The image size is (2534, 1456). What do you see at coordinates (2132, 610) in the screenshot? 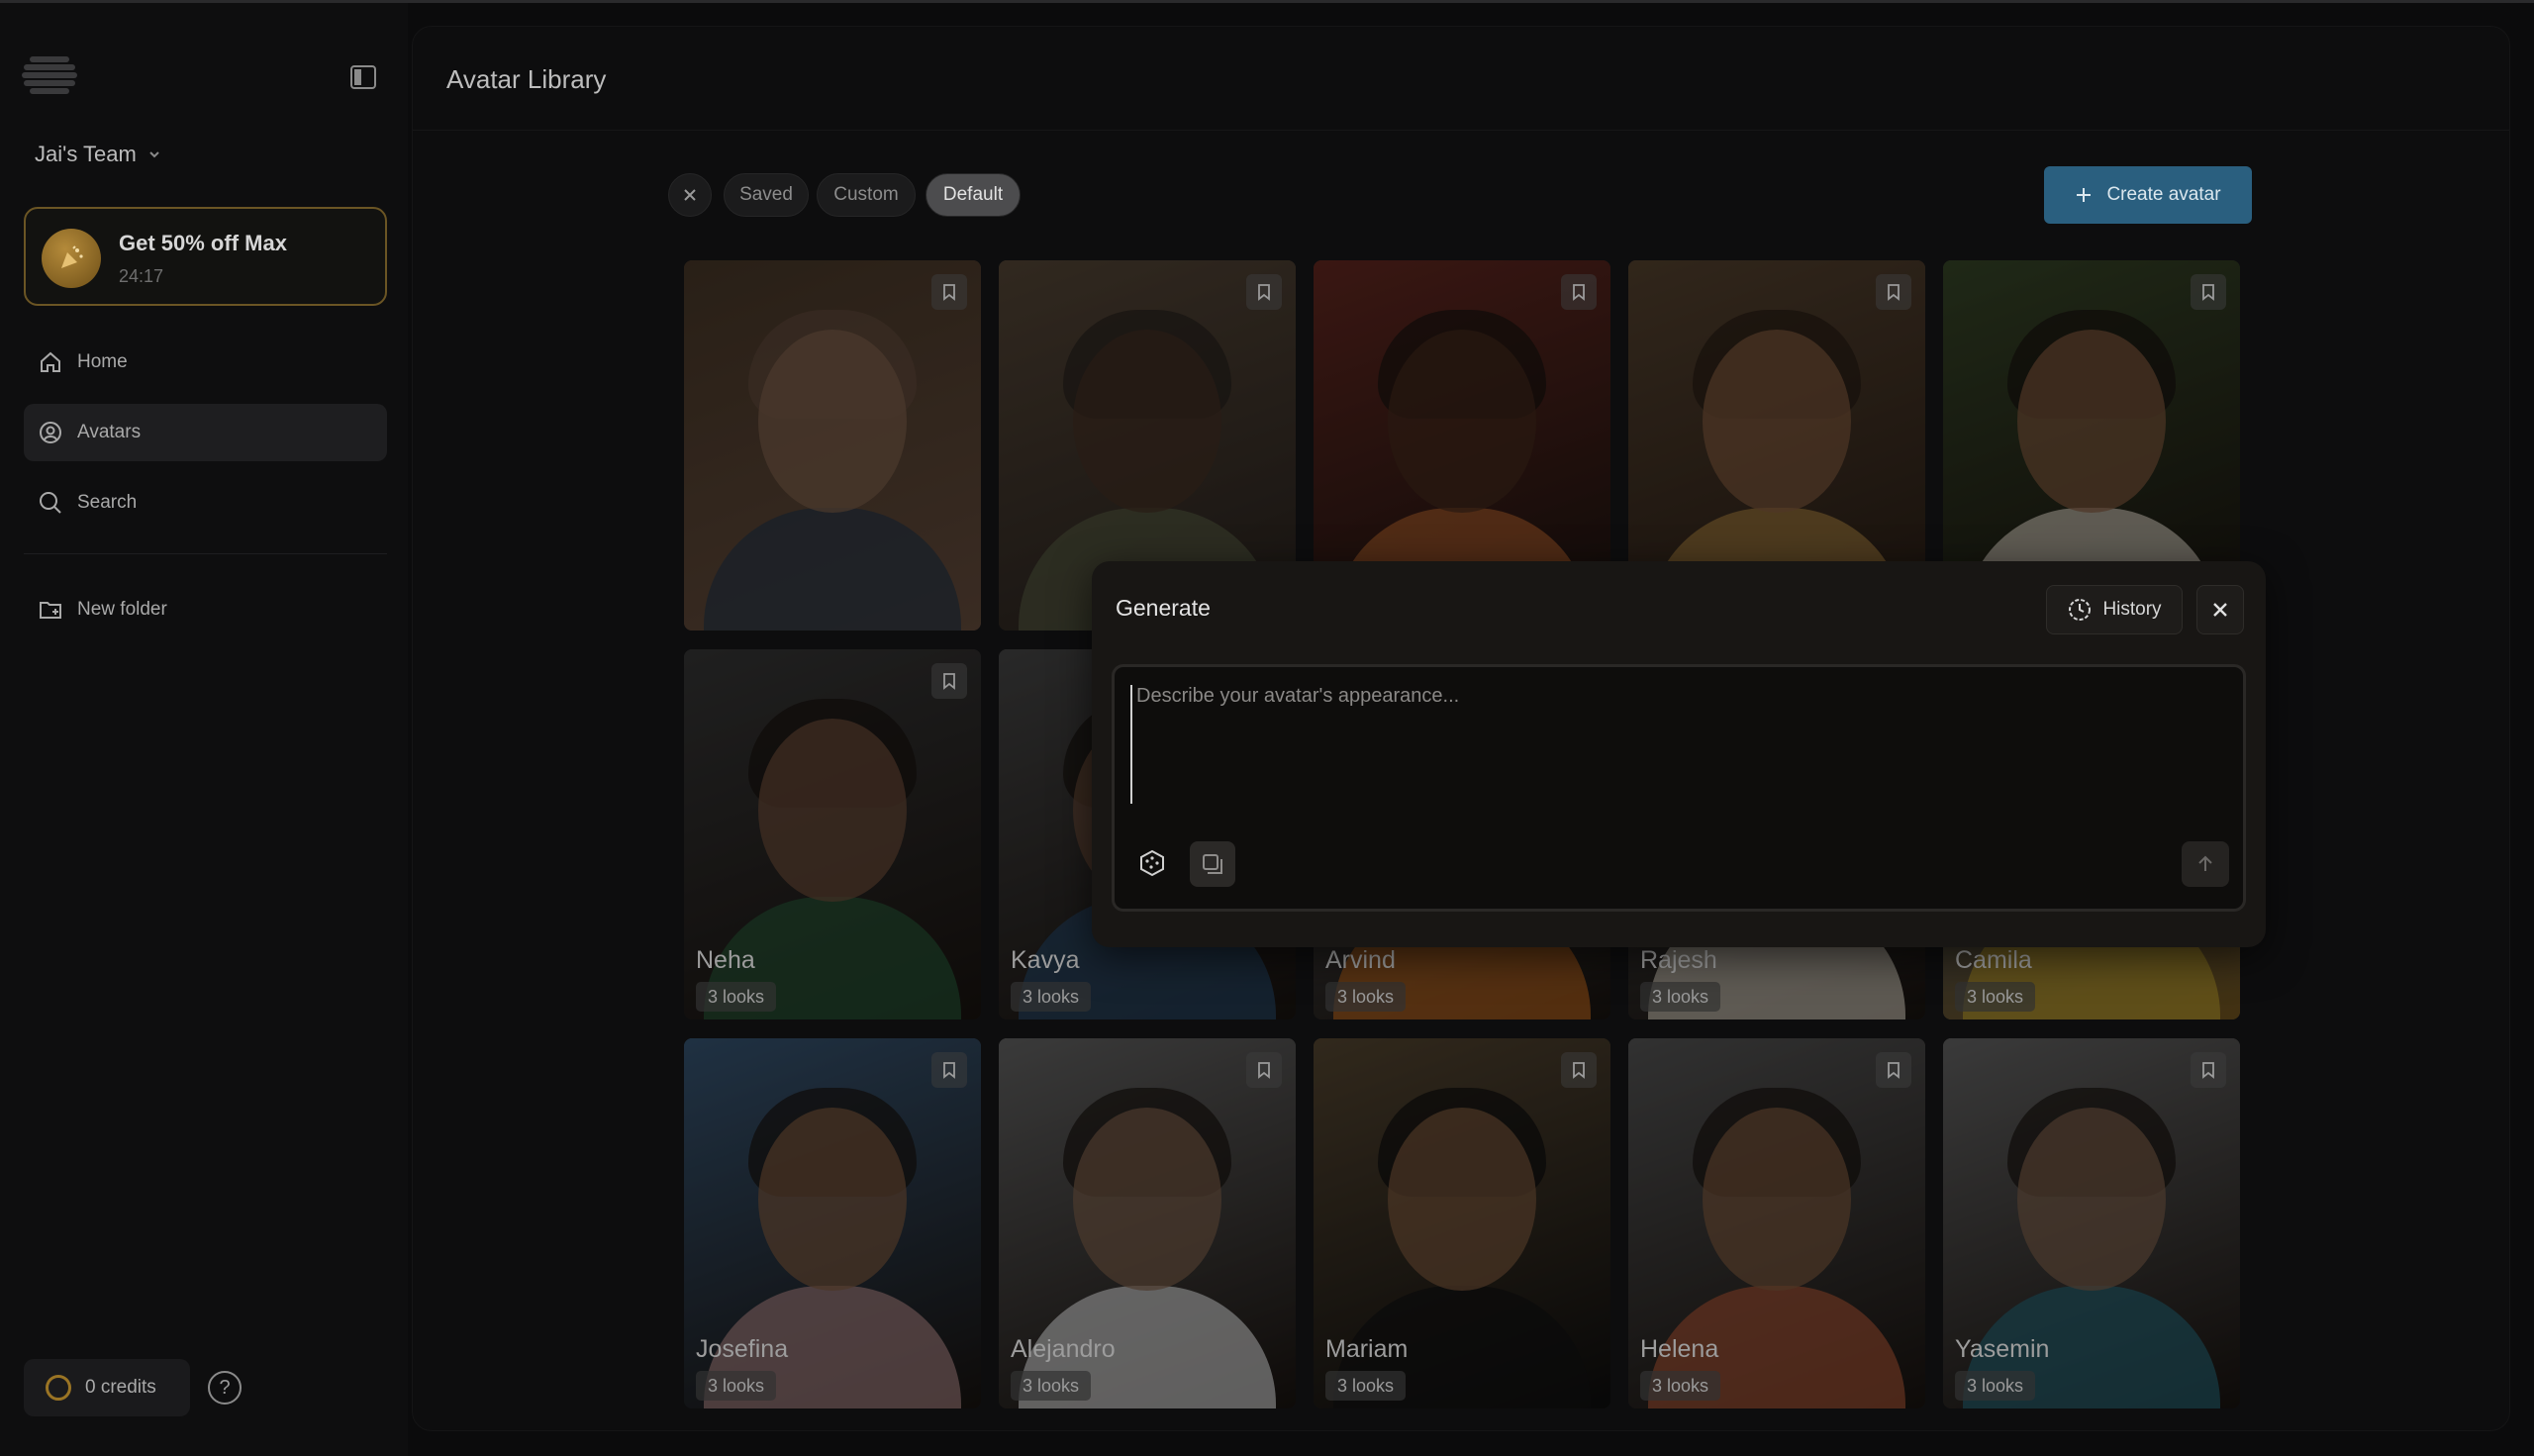
I see `history-label: History` at bounding box center [2132, 610].